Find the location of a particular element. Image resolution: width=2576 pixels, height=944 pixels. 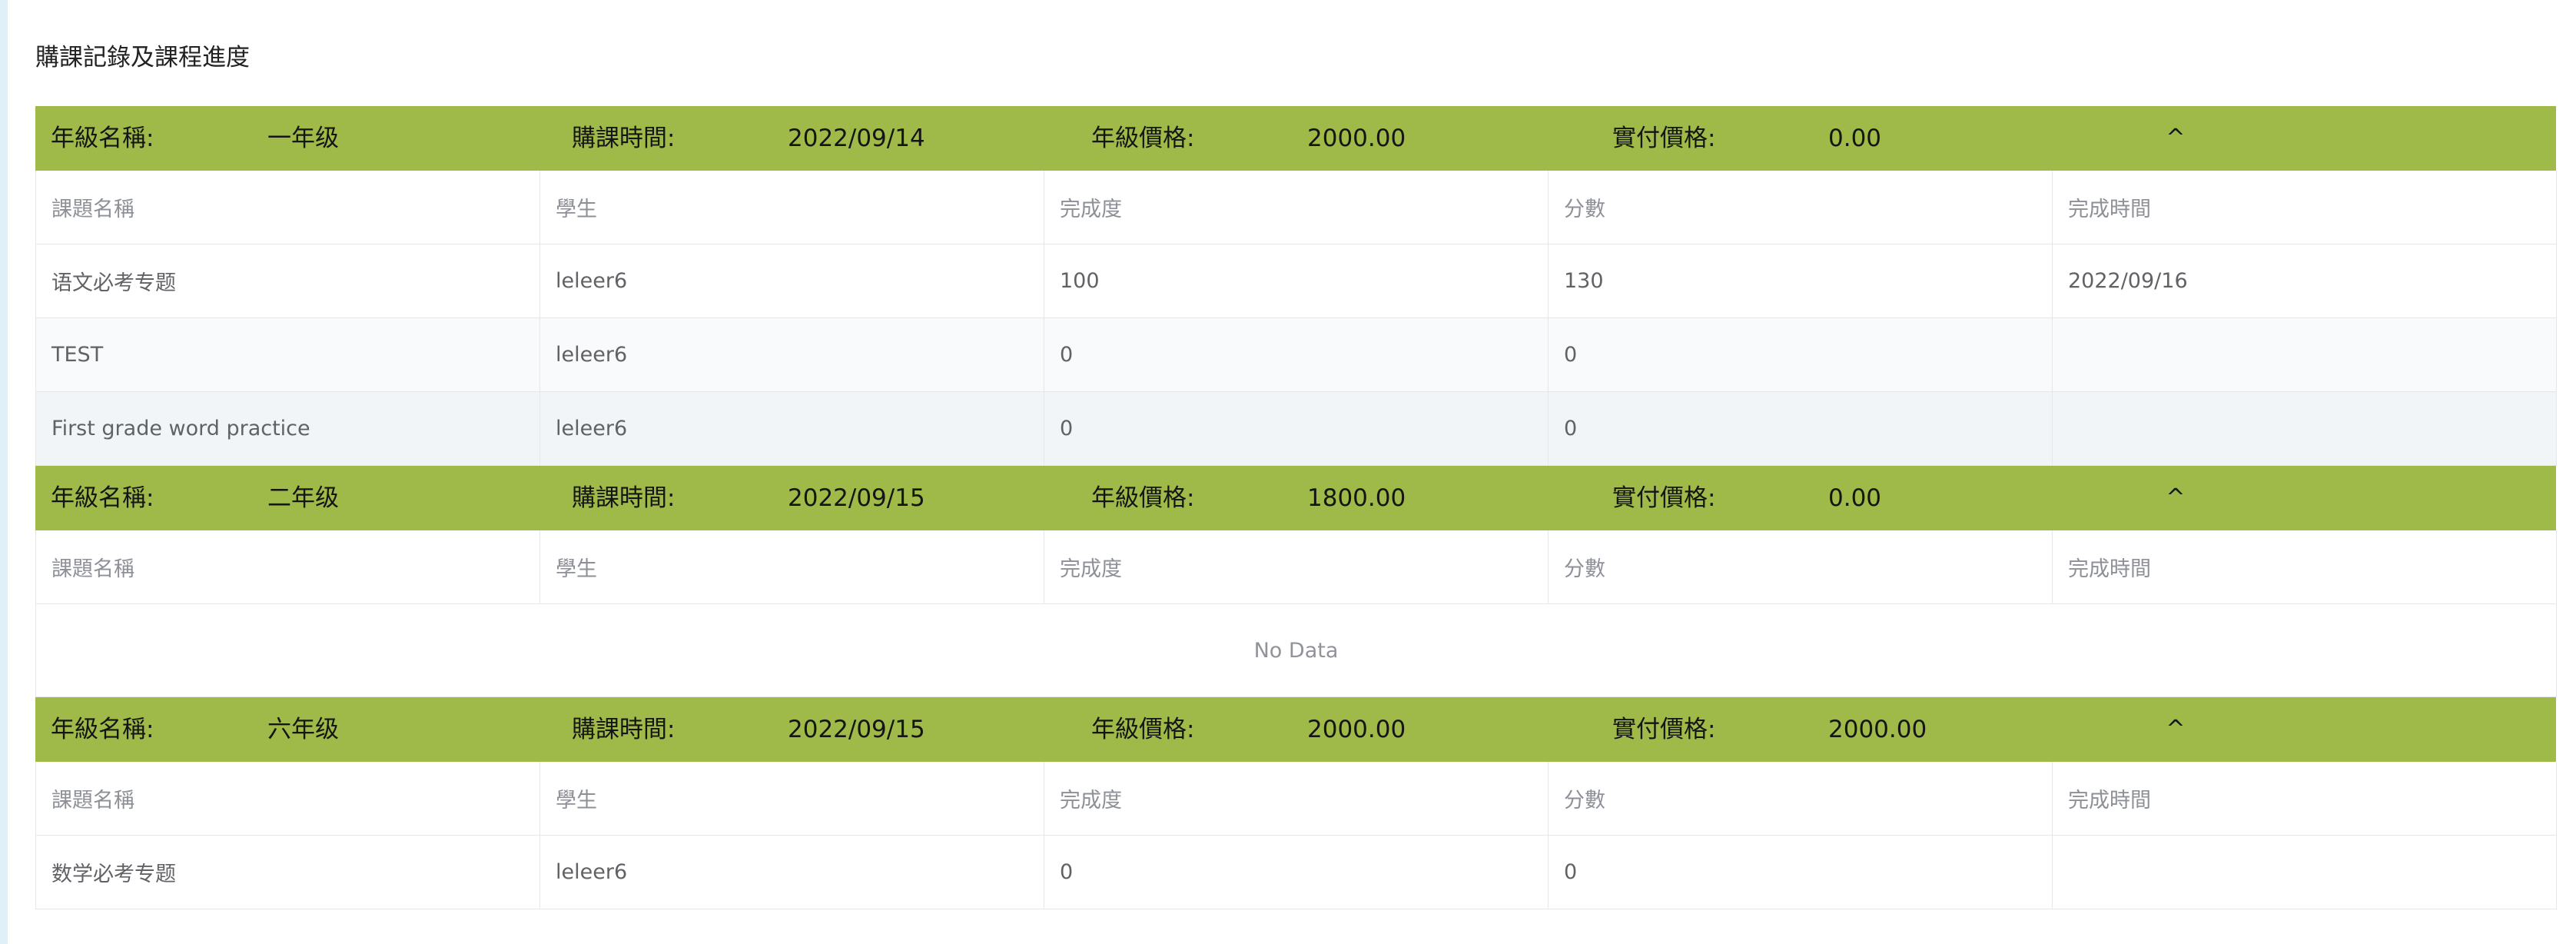

table-row: First grade word practice leleer6 0 0 is located at coordinates (1296, 429).